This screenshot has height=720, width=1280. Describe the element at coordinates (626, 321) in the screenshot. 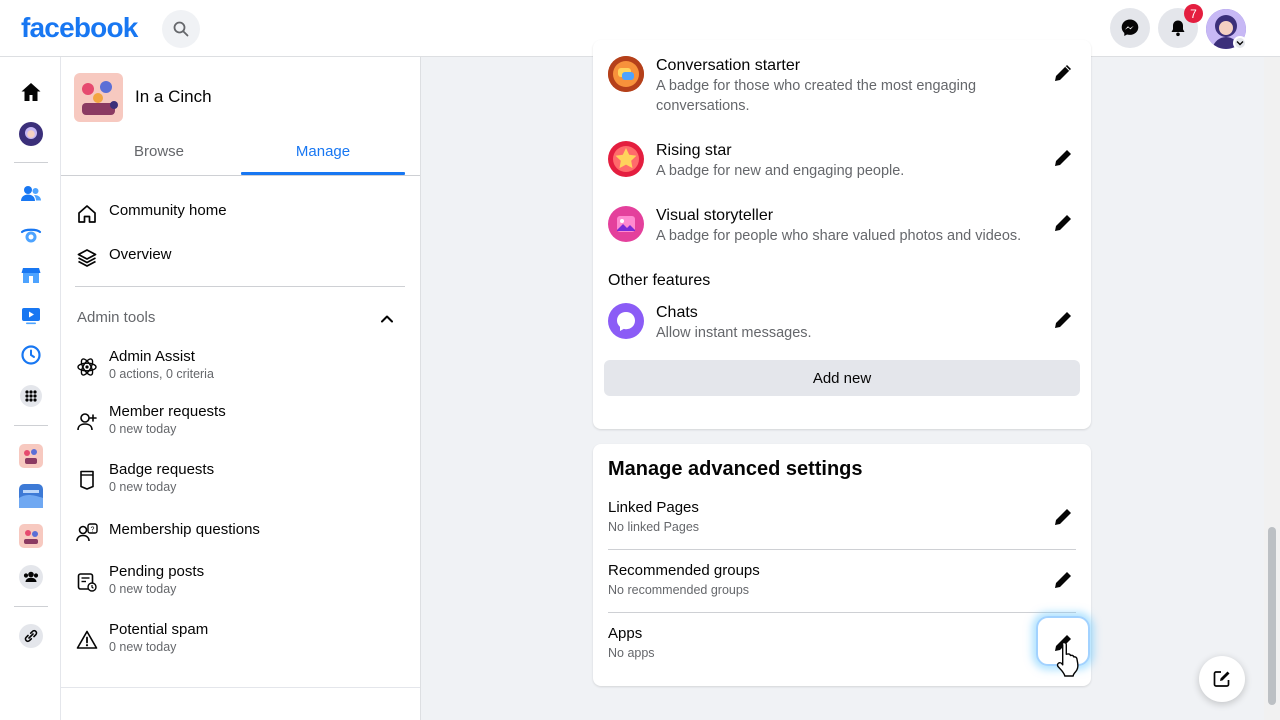

I see `chat-bubble-icon` at that location.